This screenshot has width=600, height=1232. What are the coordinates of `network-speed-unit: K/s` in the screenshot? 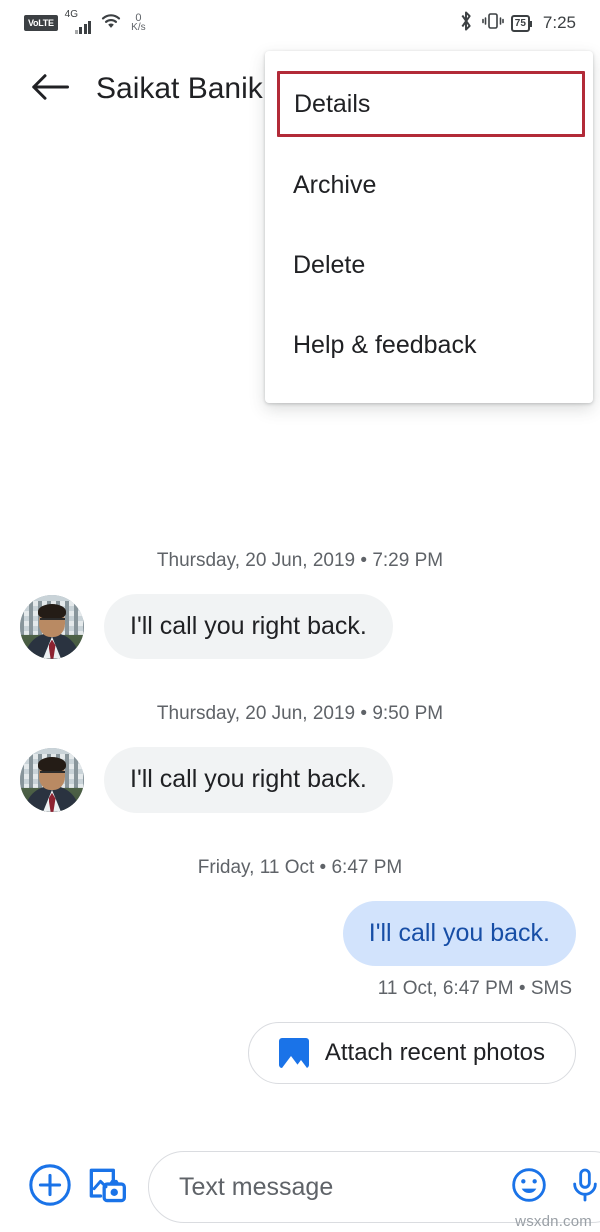 It's located at (138, 27).